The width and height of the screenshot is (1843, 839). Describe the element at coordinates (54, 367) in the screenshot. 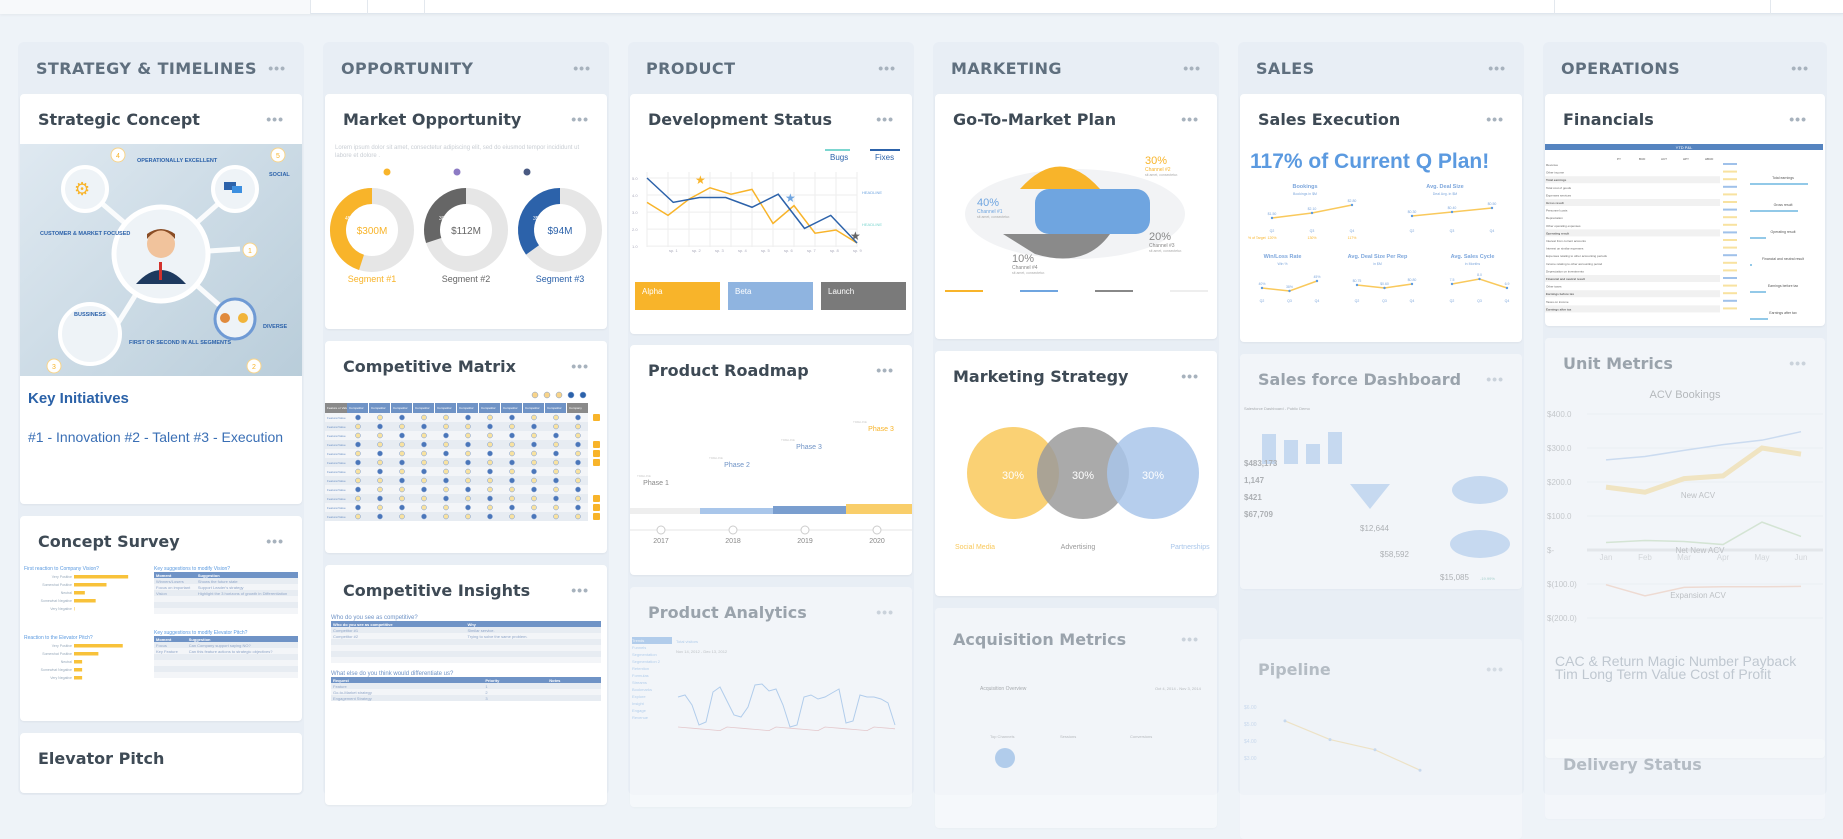

I see `svg-text: 3` at that location.